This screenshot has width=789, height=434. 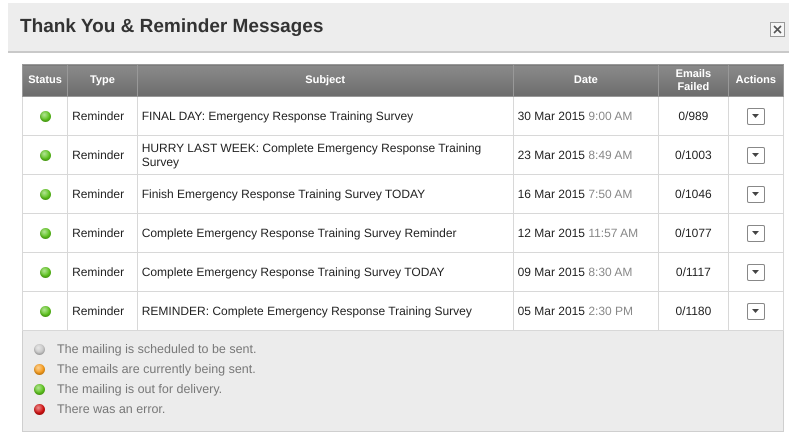 What do you see at coordinates (693, 116) in the screenshot?
I see `table-cell: 0/989` at bounding box center [693, 116].